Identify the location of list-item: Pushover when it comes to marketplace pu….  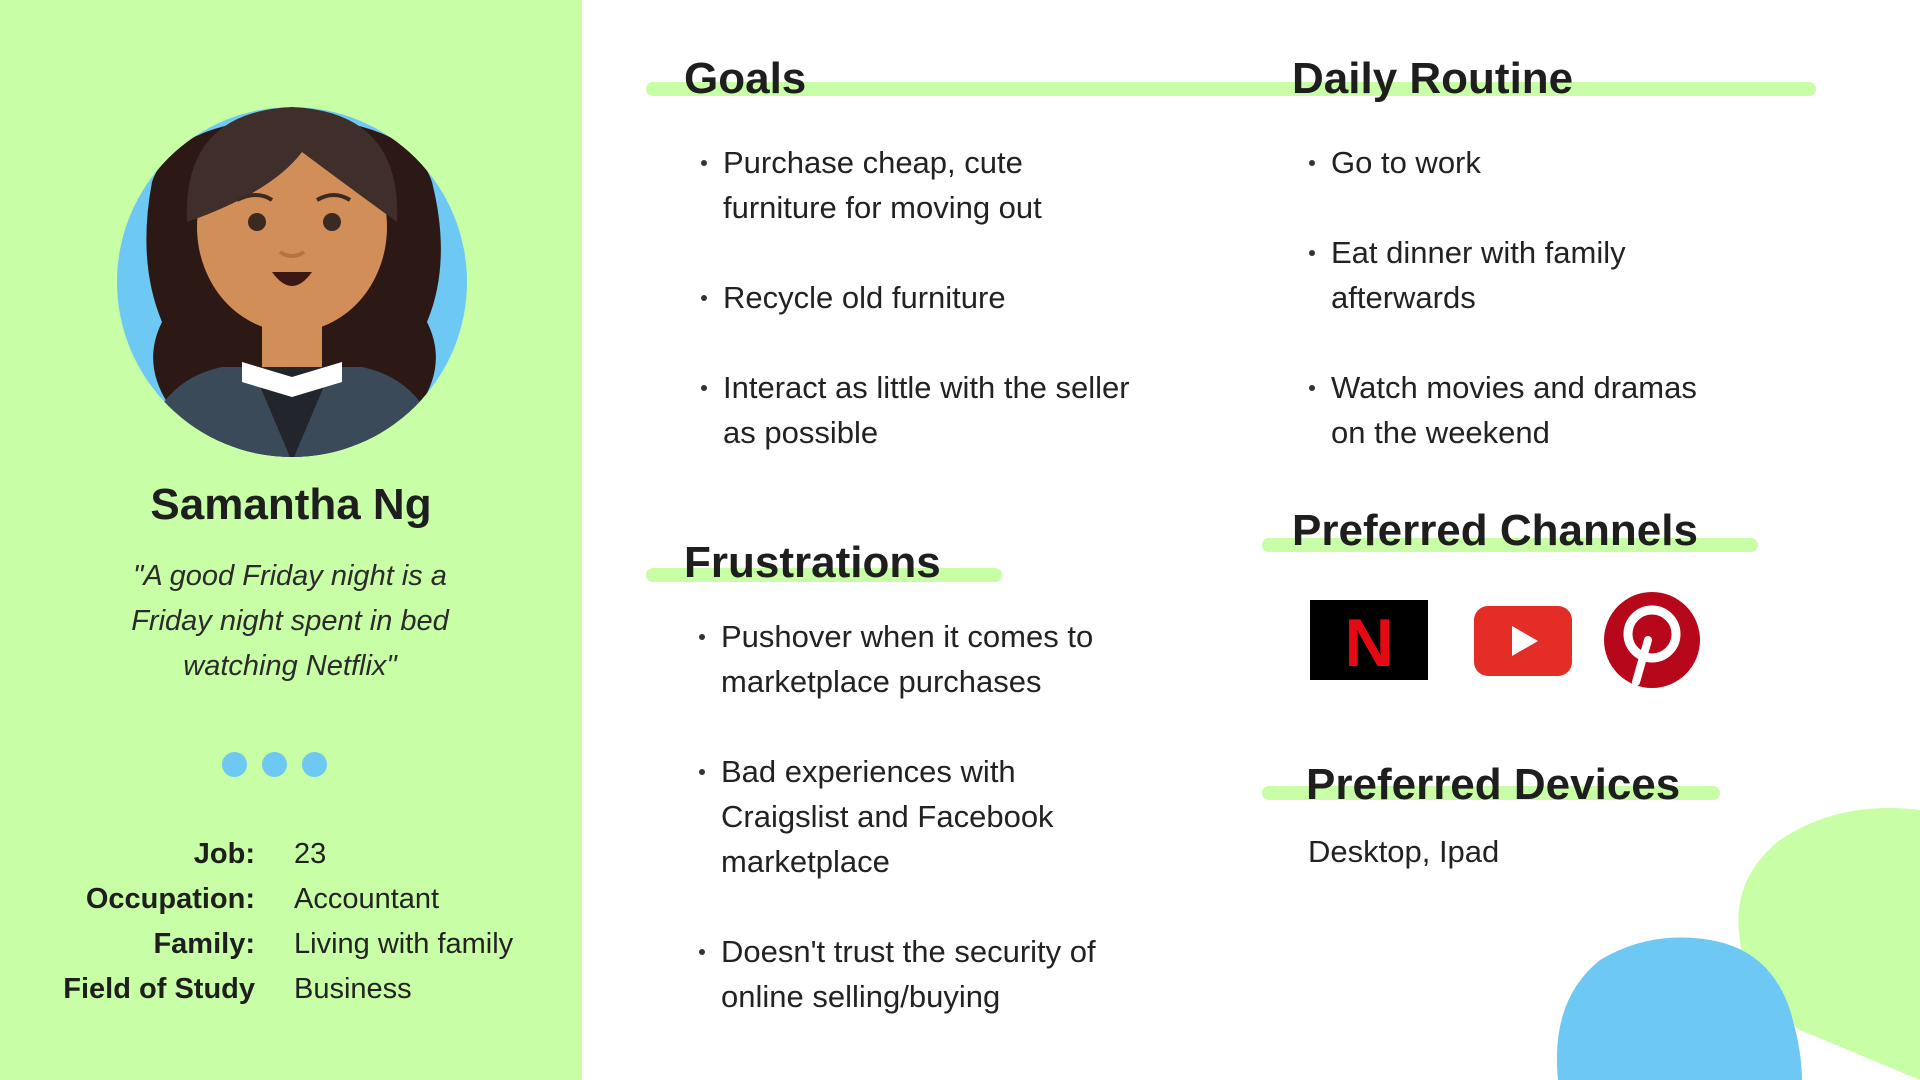
(909, 659).